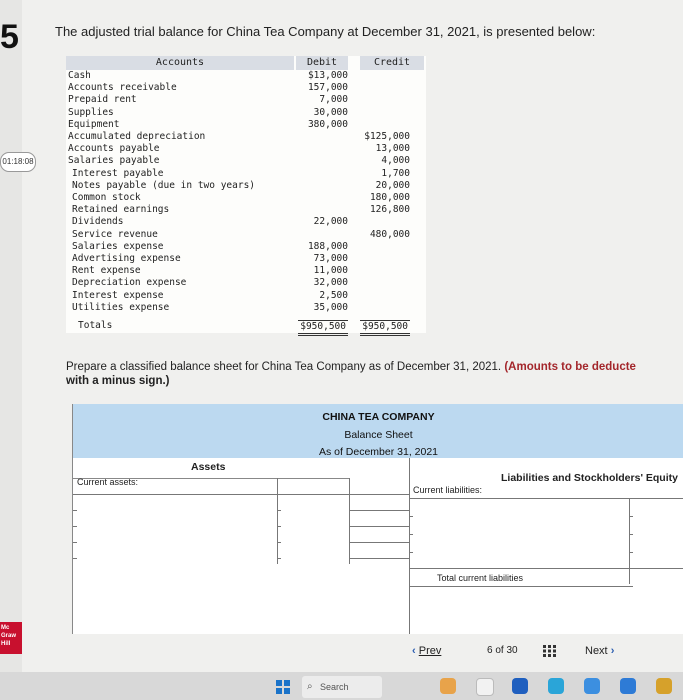 This screenshot has height=700, width=683. Describe the element at coordinates (310, 686) in the screenshot. I see `search-icon: ⌕` at that location.